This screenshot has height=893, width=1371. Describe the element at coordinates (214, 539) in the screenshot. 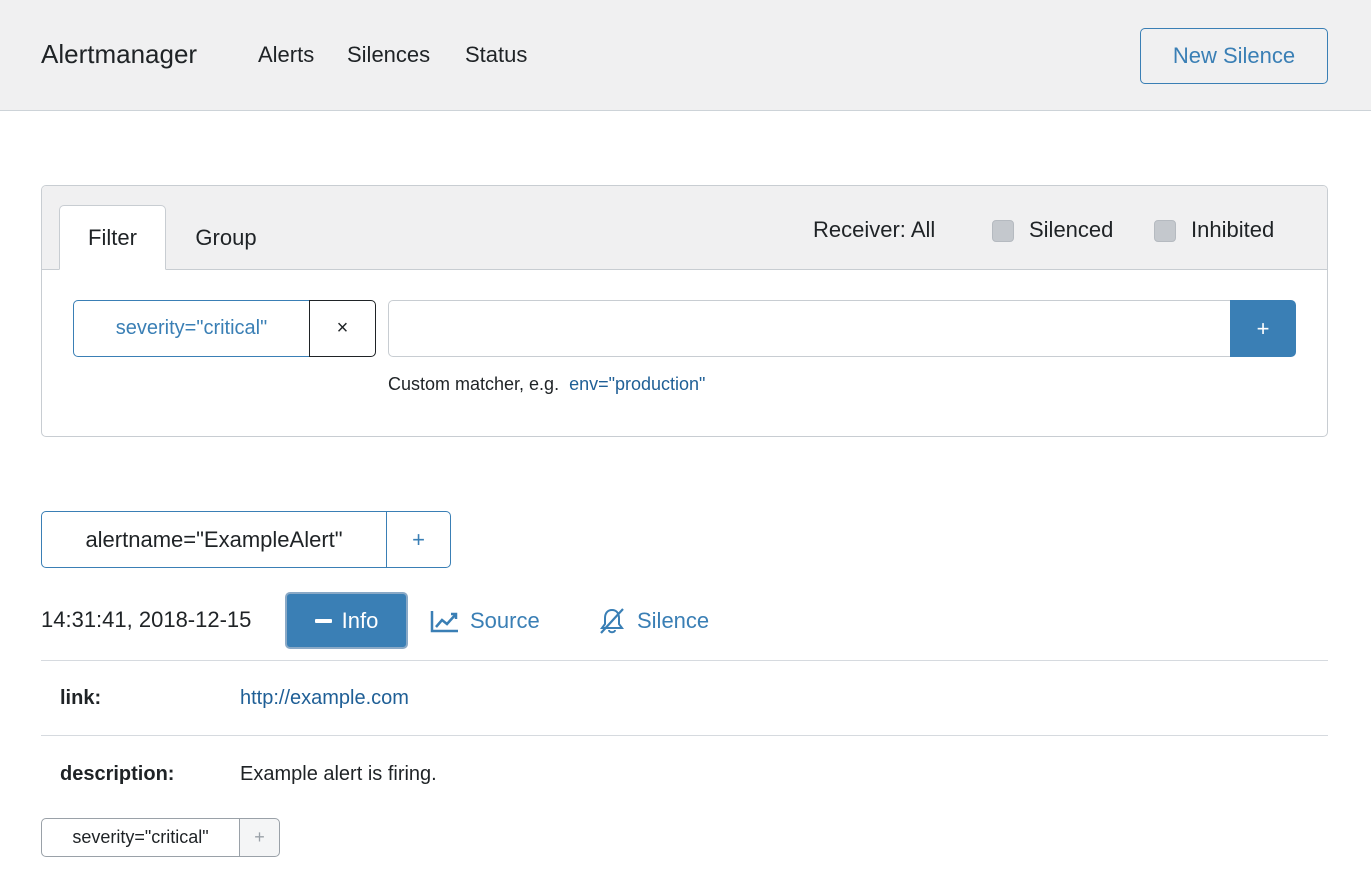

I see `group-label-pill: alertname="ExampleAlert"` at that location.